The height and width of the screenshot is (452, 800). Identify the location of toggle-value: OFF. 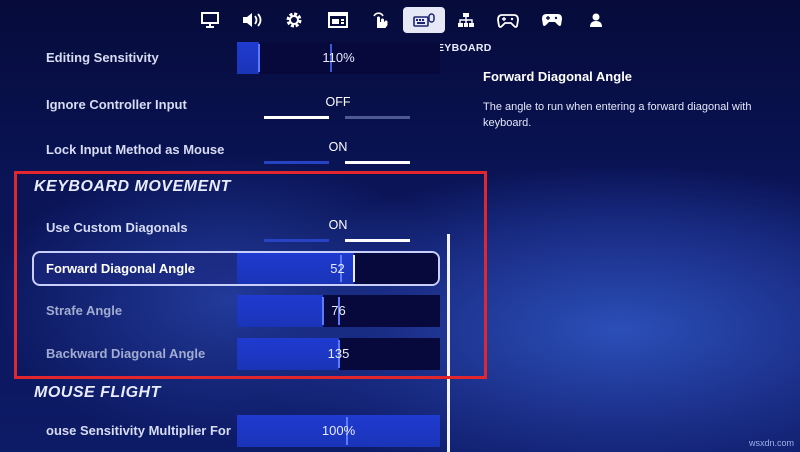
(338, 102).